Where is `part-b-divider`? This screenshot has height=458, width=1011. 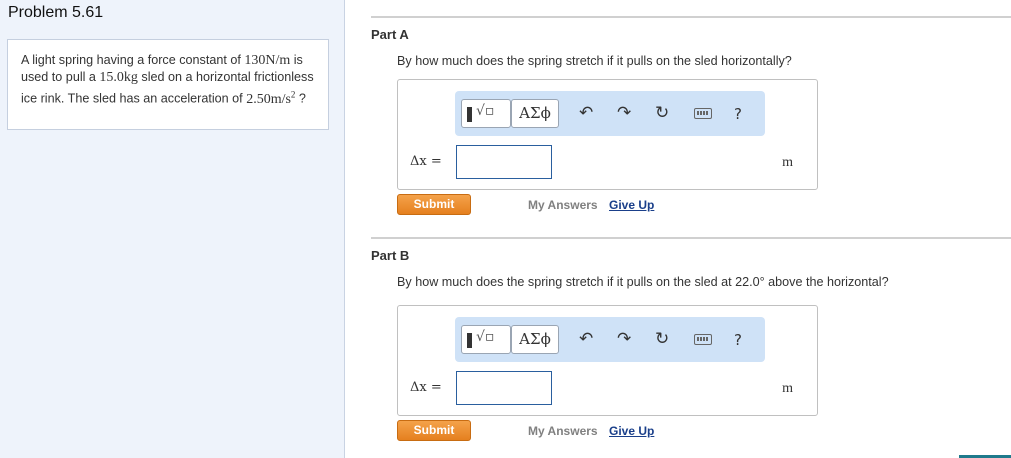
part-b-divider is located at coordinates (691, 238).